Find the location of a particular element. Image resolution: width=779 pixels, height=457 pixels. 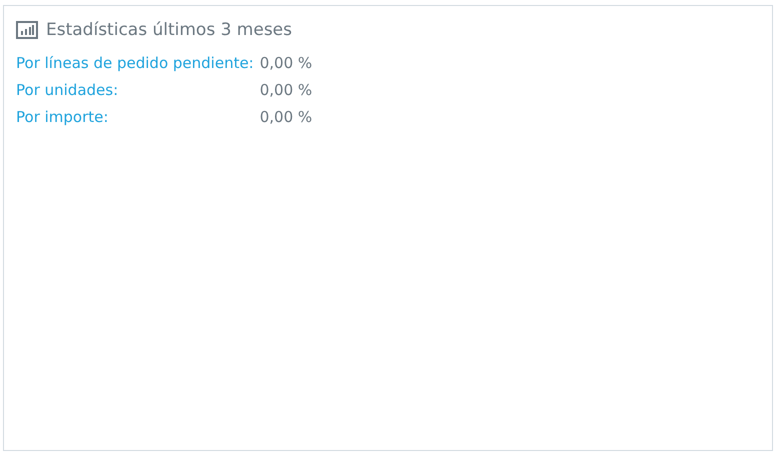

bar-chart-icon is located at coordinates (27, 30).